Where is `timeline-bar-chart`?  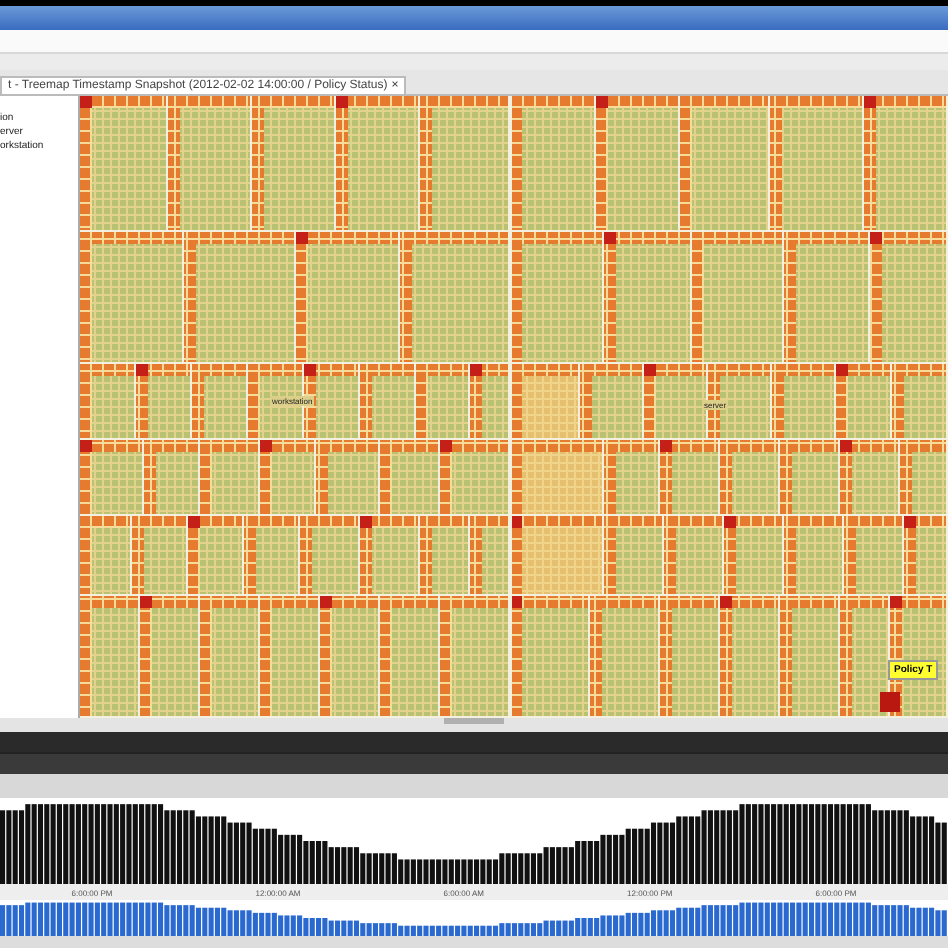 timeline-bar-chart is located at coordinates (474, 918).